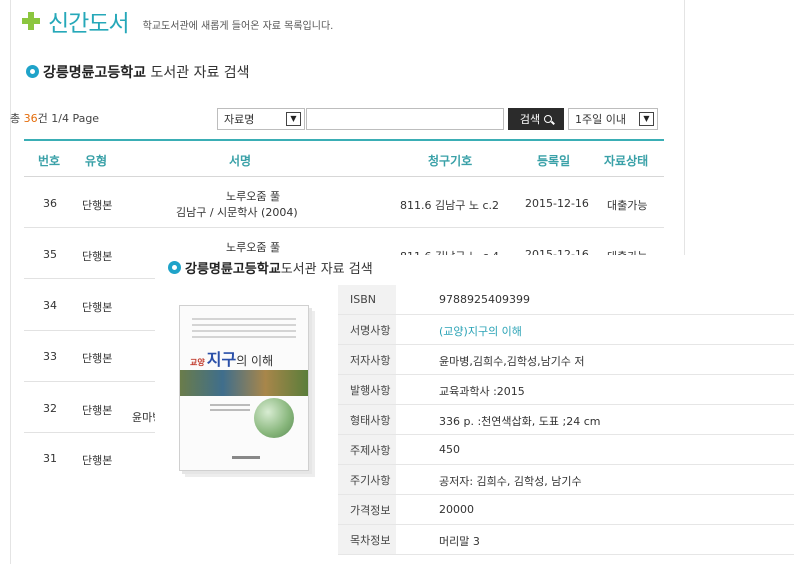 The height and width of the screenshot is (564, 794). What do you see at coordinates (566, 450) in the screenshot?
I see `detail-row: 주제사항 450` at bounding box center [566, 450].